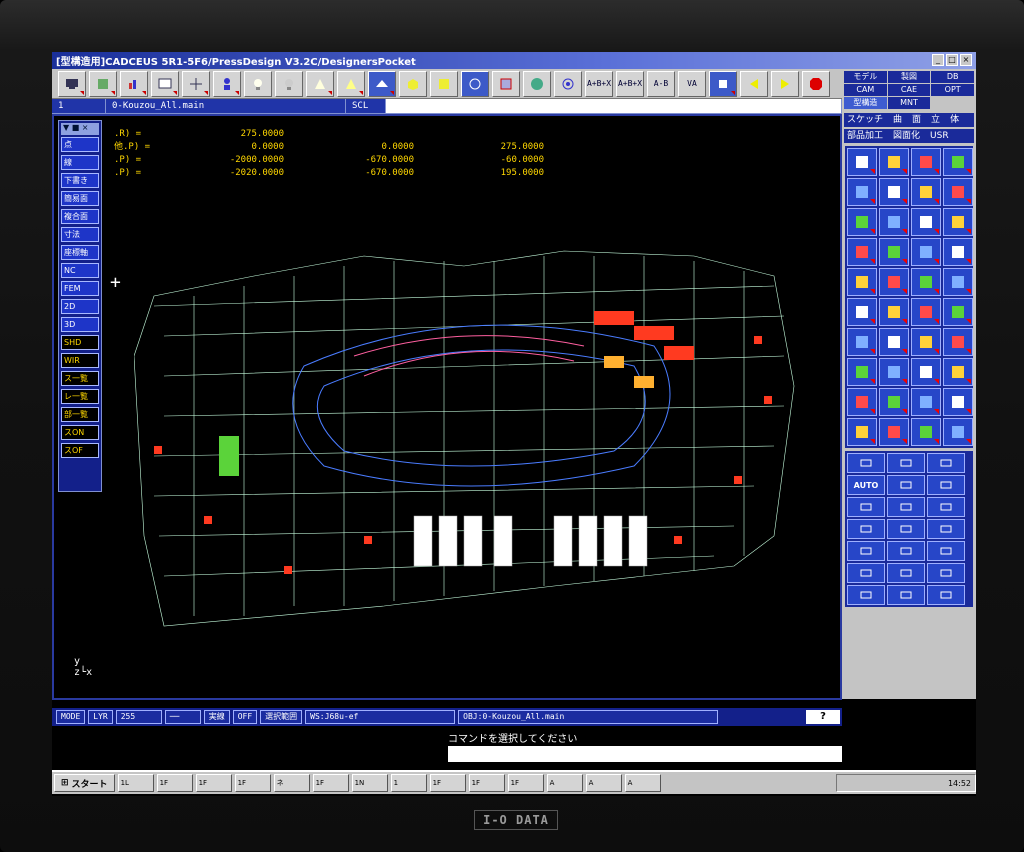  What do you see at coordinates (946, 573) in the screenshot?
I see `table-icon` at bounding box center [946, 573].